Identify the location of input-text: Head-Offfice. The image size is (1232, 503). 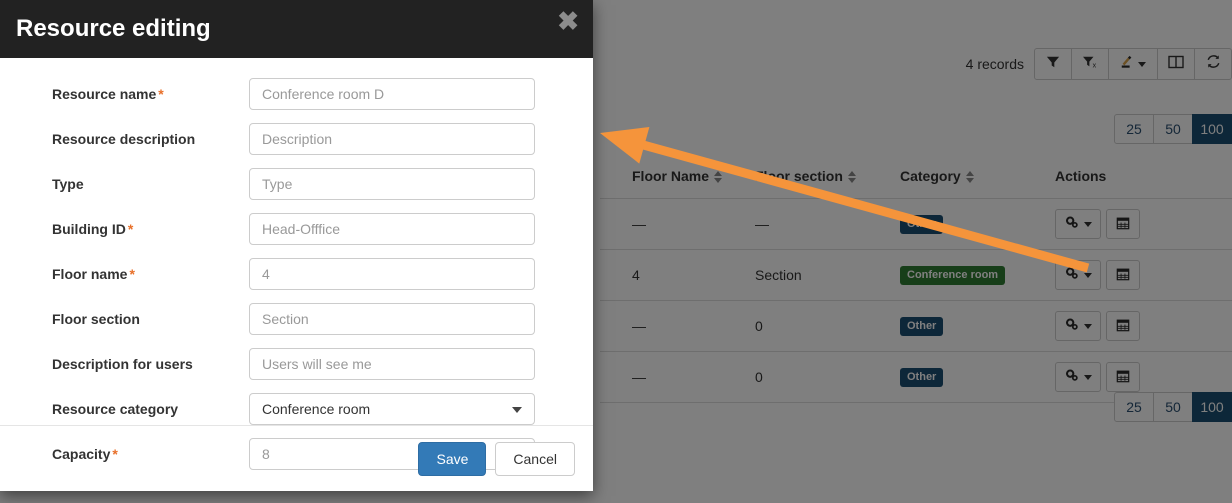
(301, 229).